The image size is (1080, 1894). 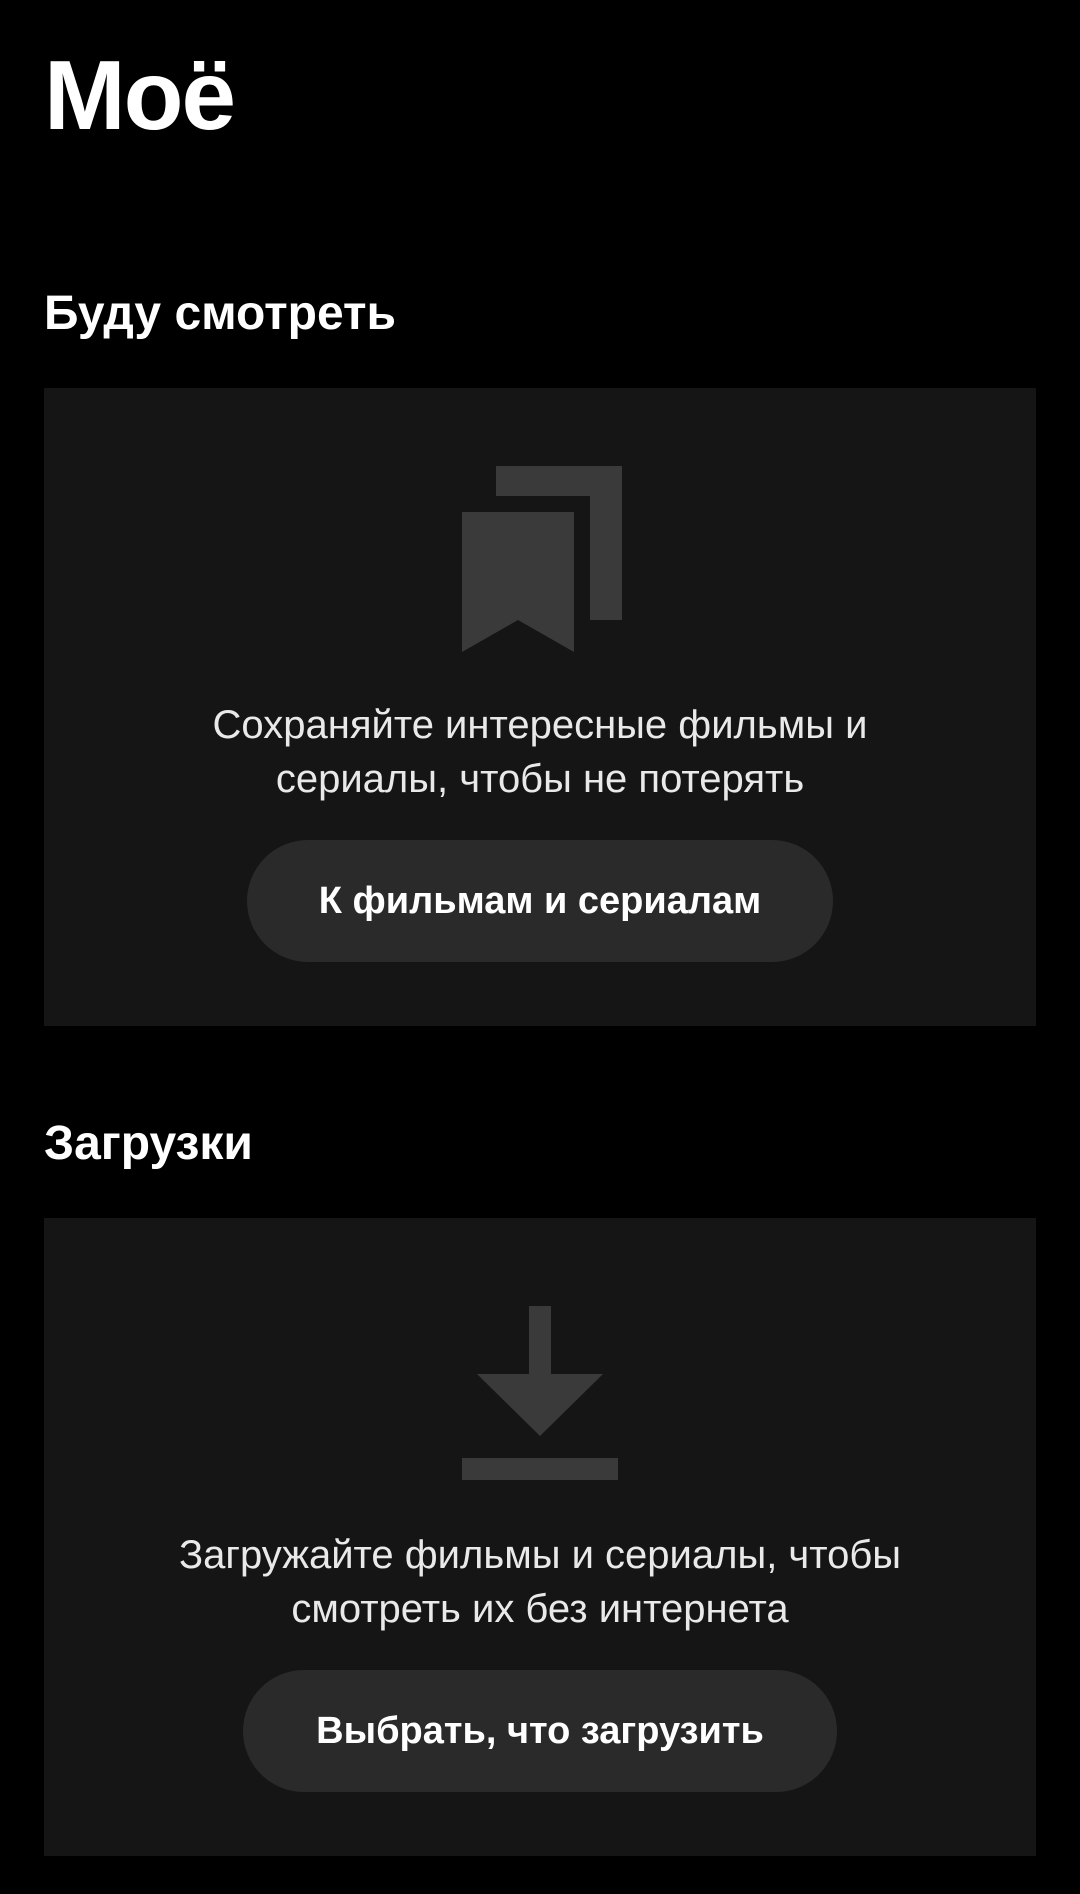 What do you see at coordinates (540, 1609) in the screenshot?
I see `downloads-text-line2: смотреть их без интернета` at bounding box center [540, 1609].